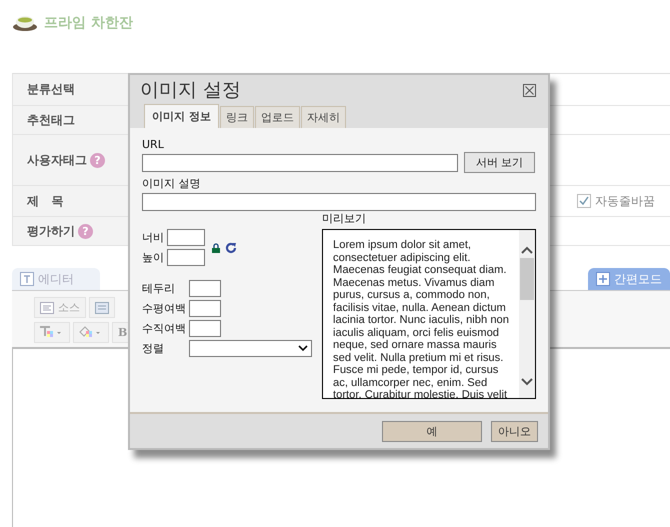 This screenshot has width=670, height=527. What do you see at coordinates (153, 237) in the screenshot?
I see `field-label: 너비` at bounding box center [153, 237].